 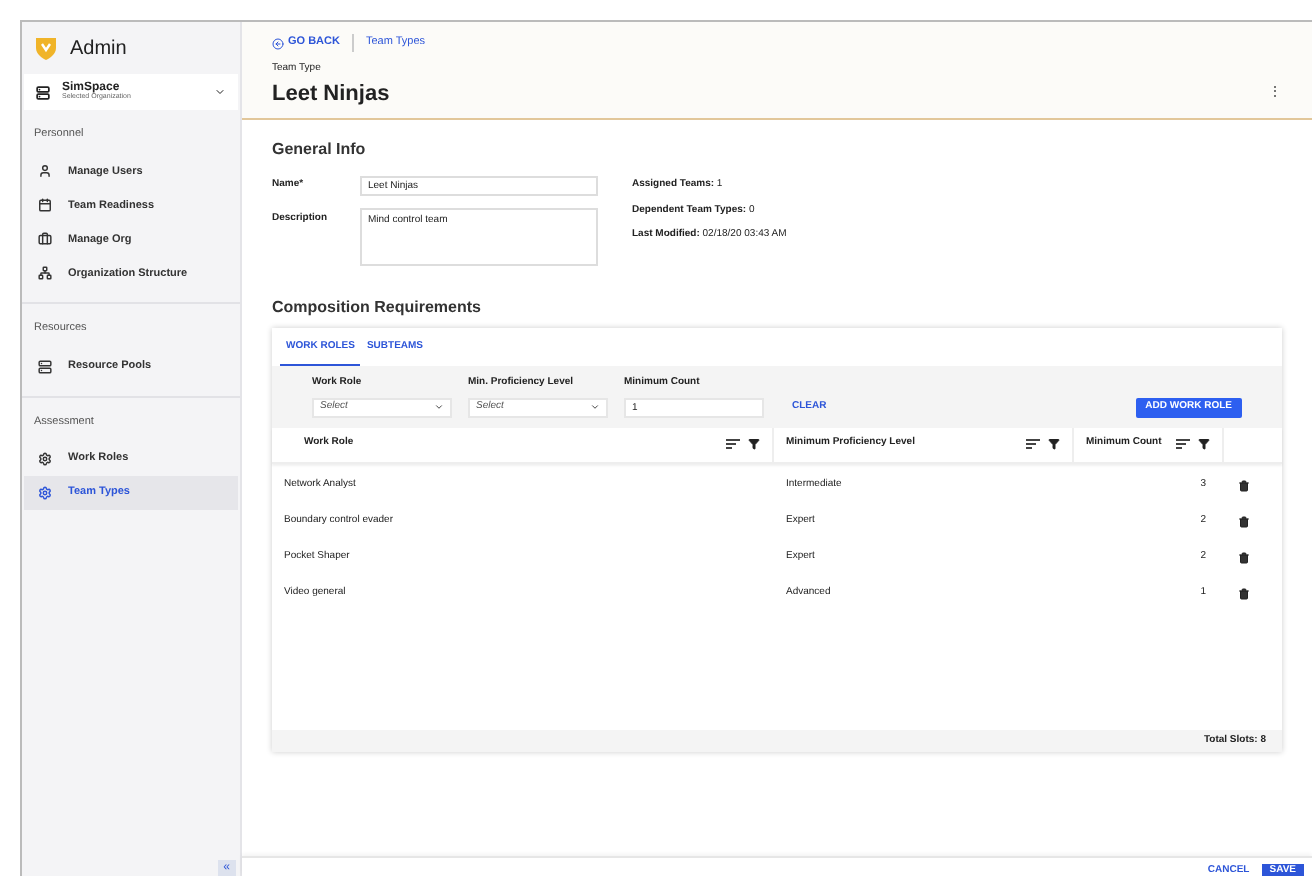 I want to click on user-icon, so click(x=45, y=171).